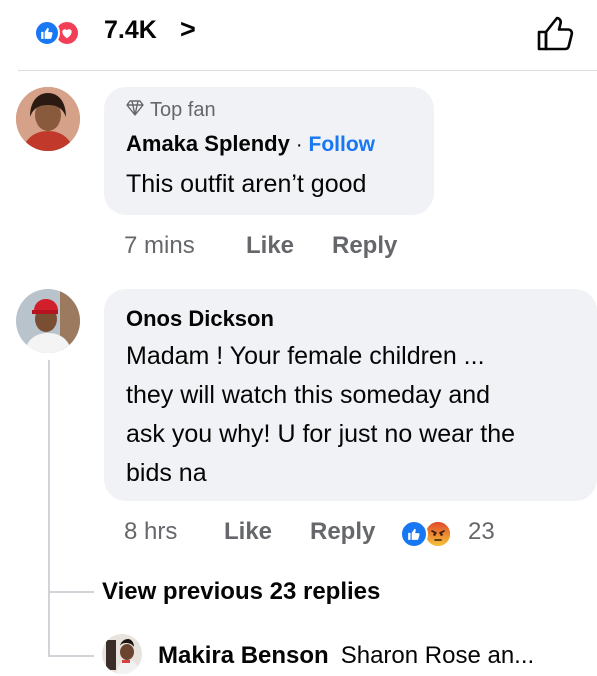  I want to click on comment-reaction-count: 23, so click(481, 532).